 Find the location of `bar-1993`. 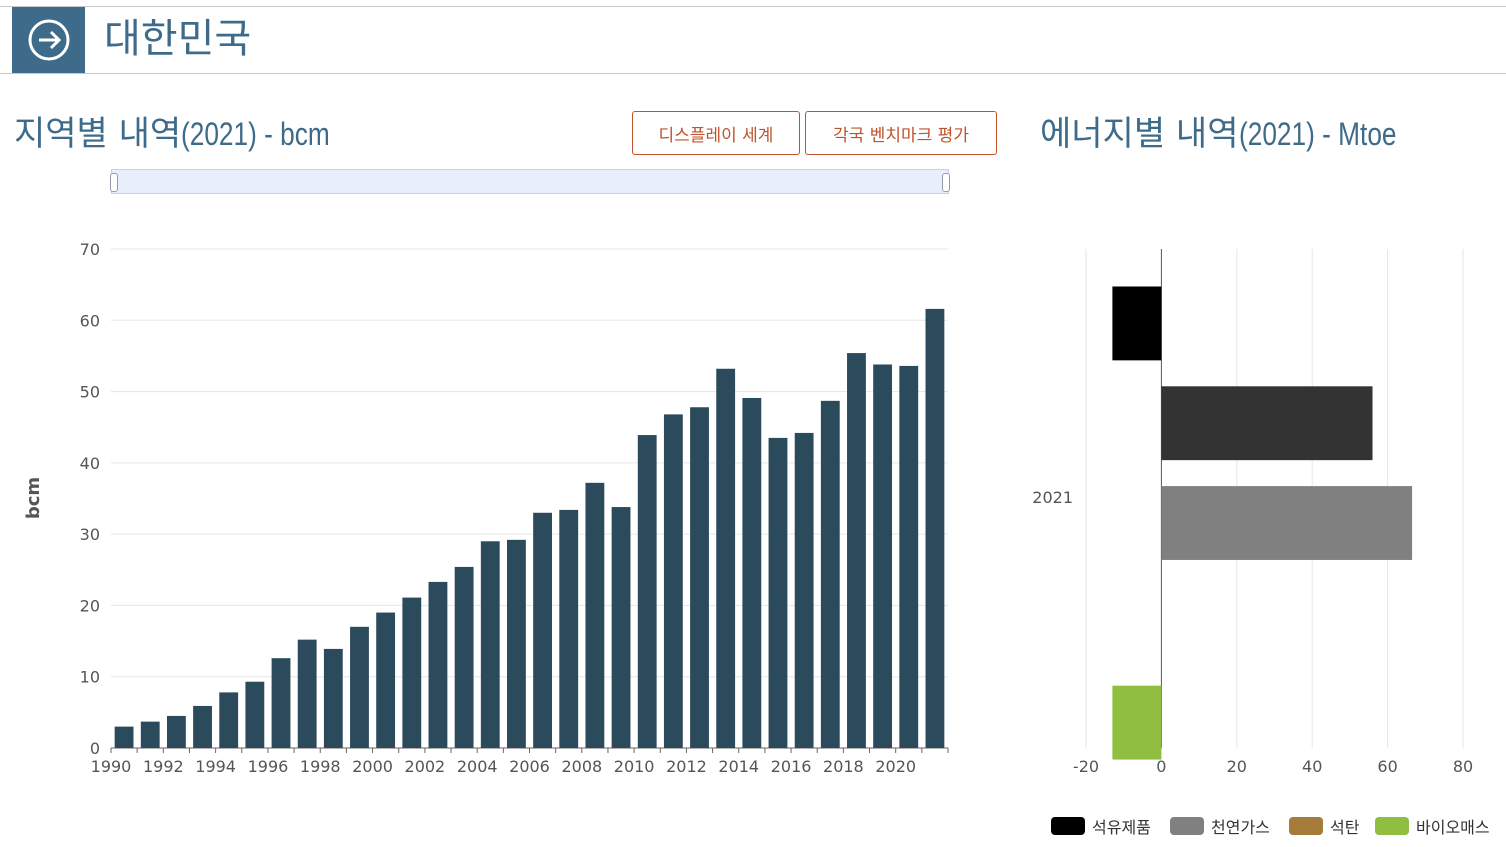

bar-1993 is located at coordinates (202, 726).